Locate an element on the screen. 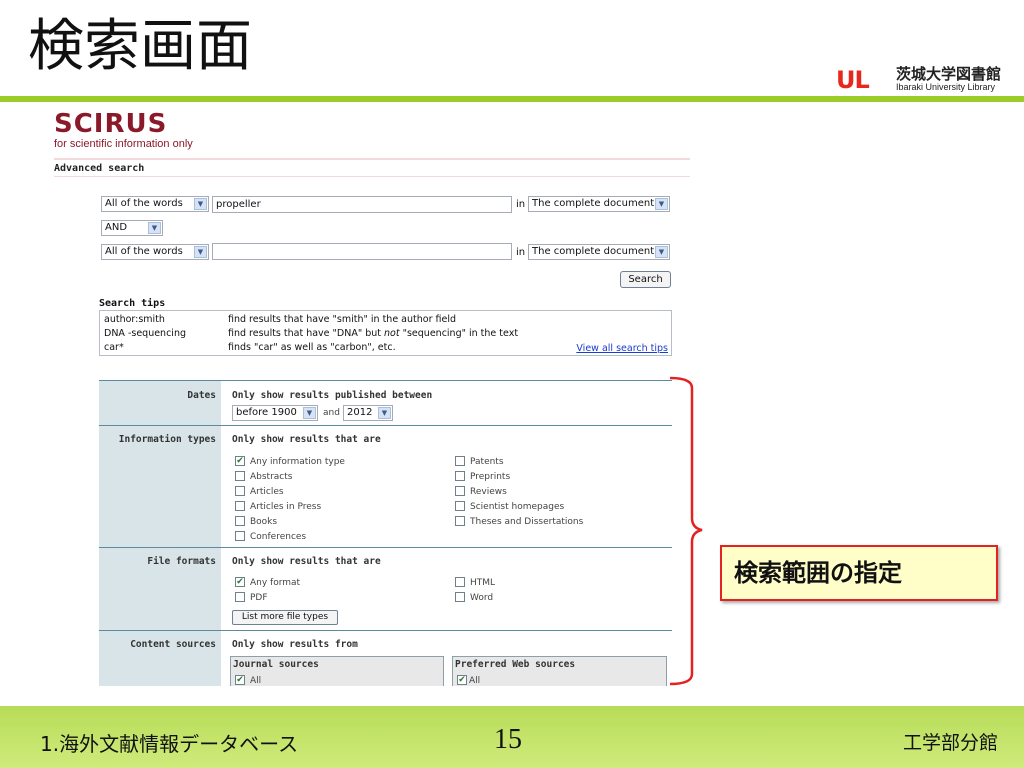  page-number: 15 is located at coordinates (508, 739).